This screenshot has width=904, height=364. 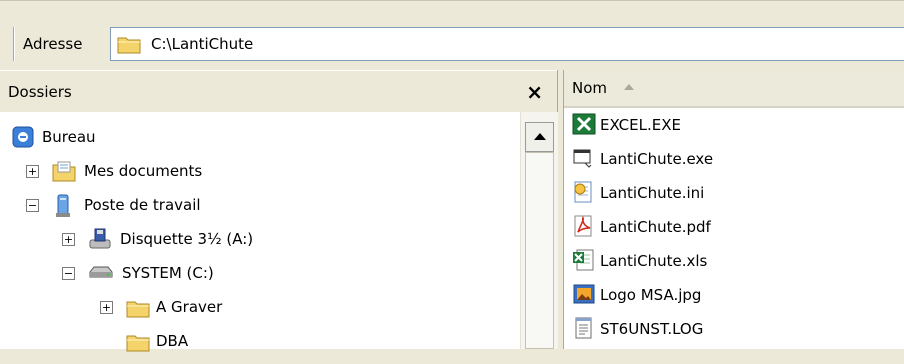 I want to click on close-icon: ×, so click(x=534, y=92).